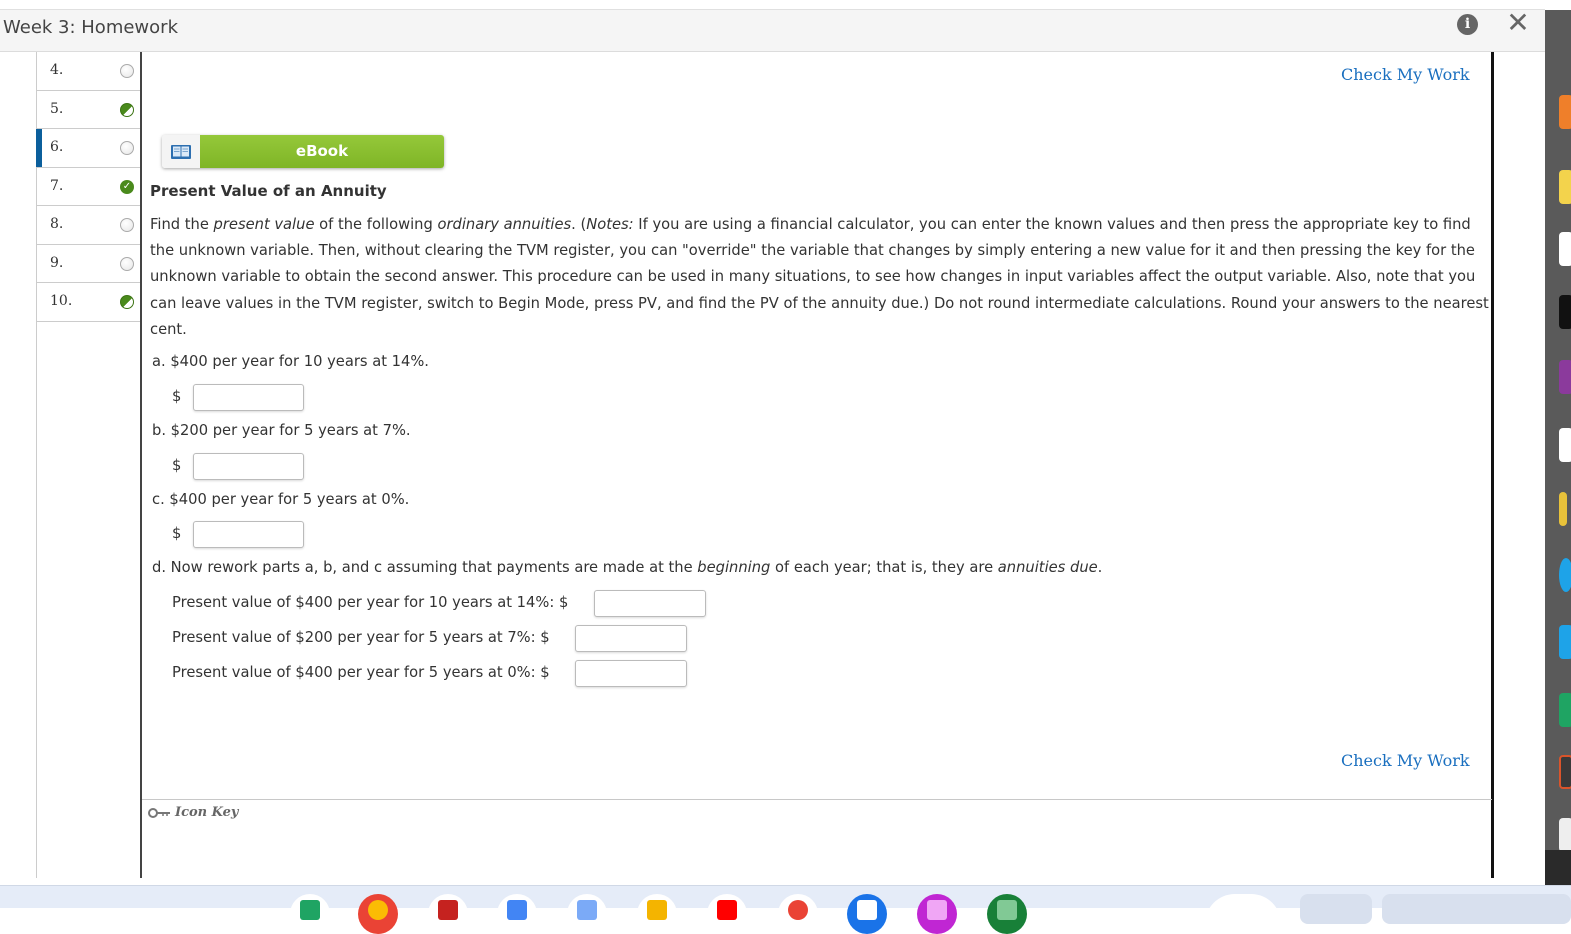 This screenshot has height=934, width=1571. What do you see at coordinates (798, 914) in the screenshot?
I see `assistant-icon` at bounding box center [798, 914].